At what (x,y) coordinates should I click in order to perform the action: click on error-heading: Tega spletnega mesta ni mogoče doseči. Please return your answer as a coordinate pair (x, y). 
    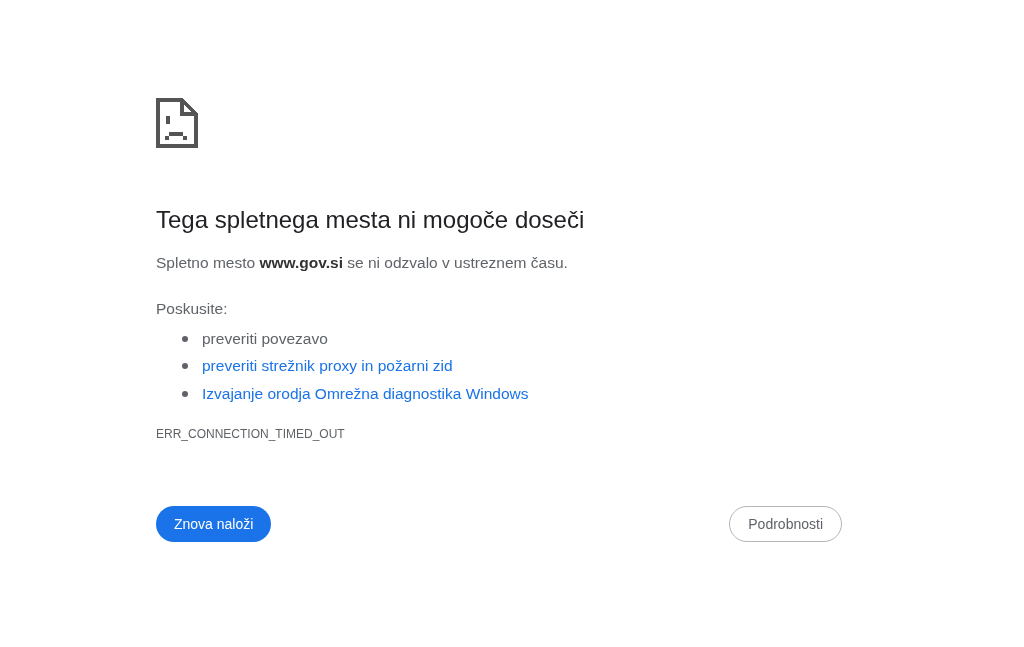
    Looking at the image, I should click on (371, 220).